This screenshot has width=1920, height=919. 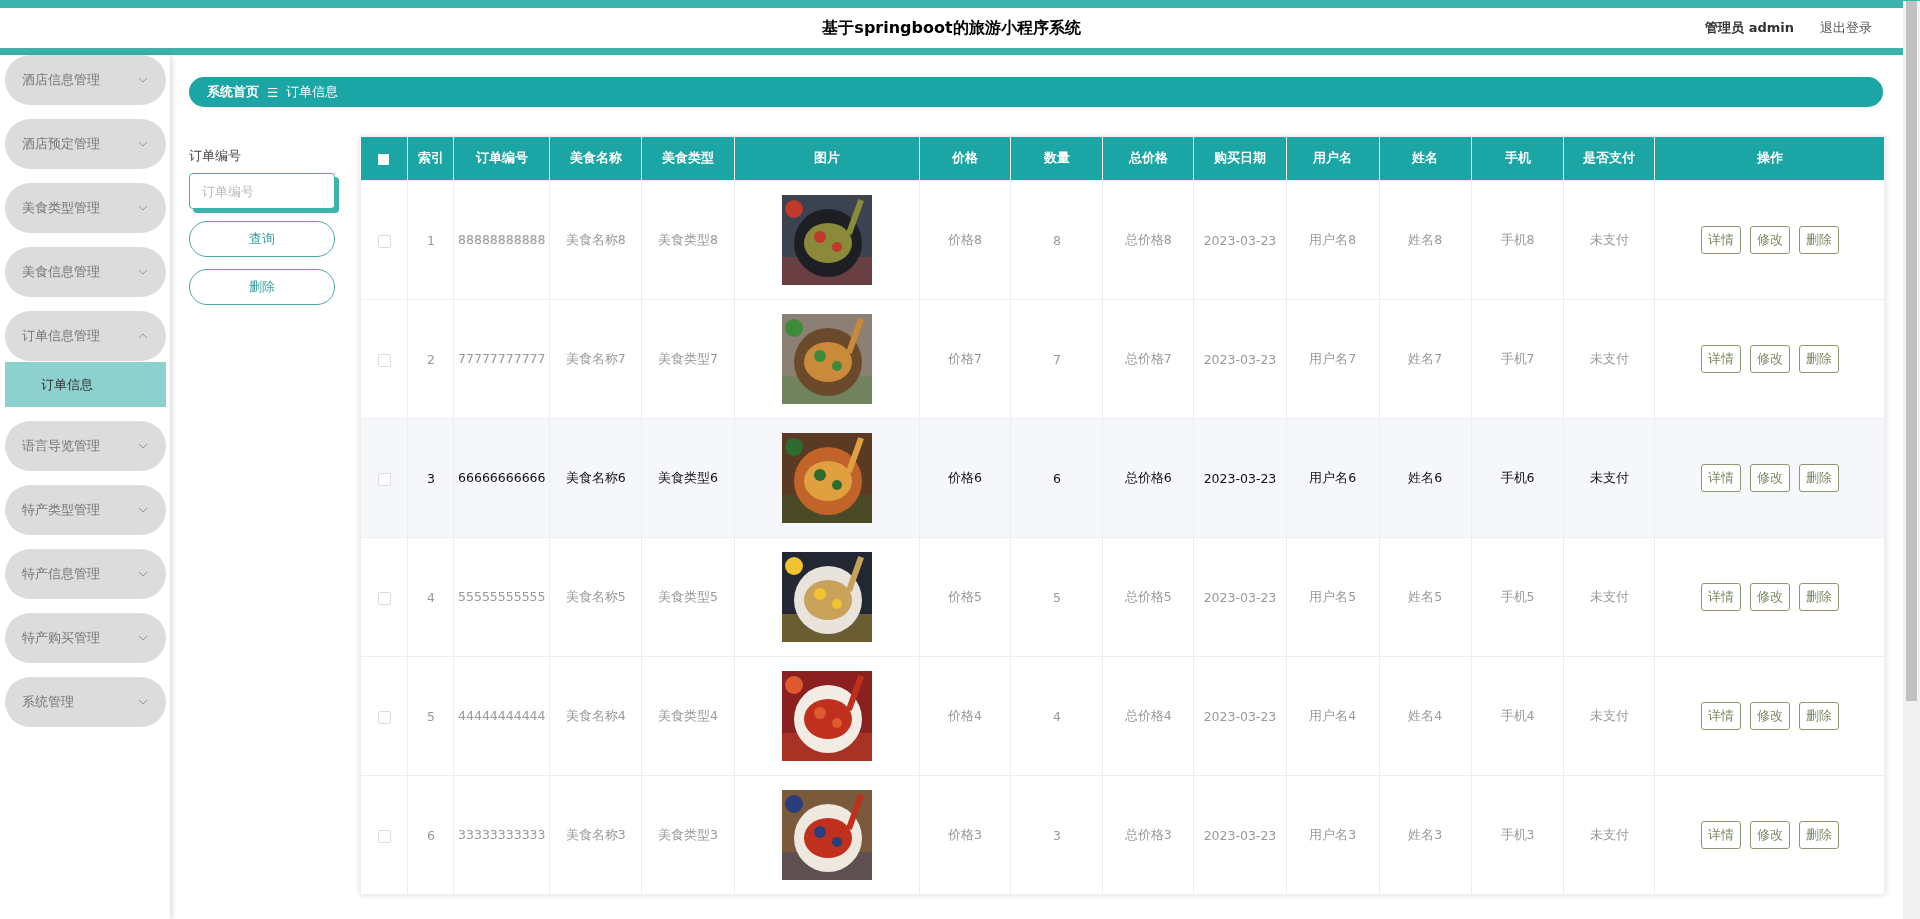 I want to click on field-label: 订单编号, so click(x=215, y=156).